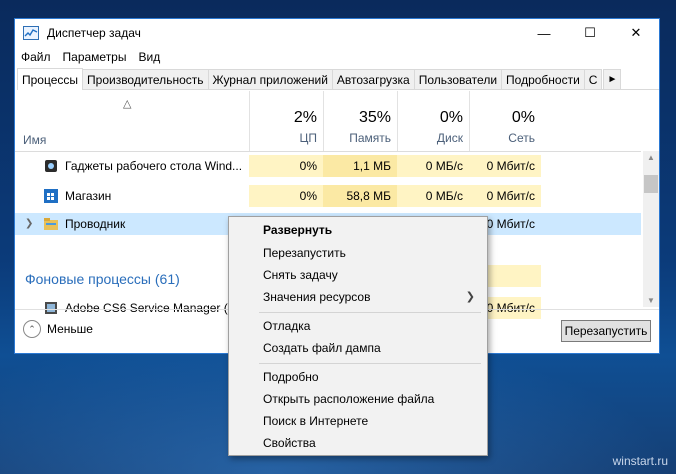  I want to click on chevron-up-icon: ⌃, so click(32, 329).